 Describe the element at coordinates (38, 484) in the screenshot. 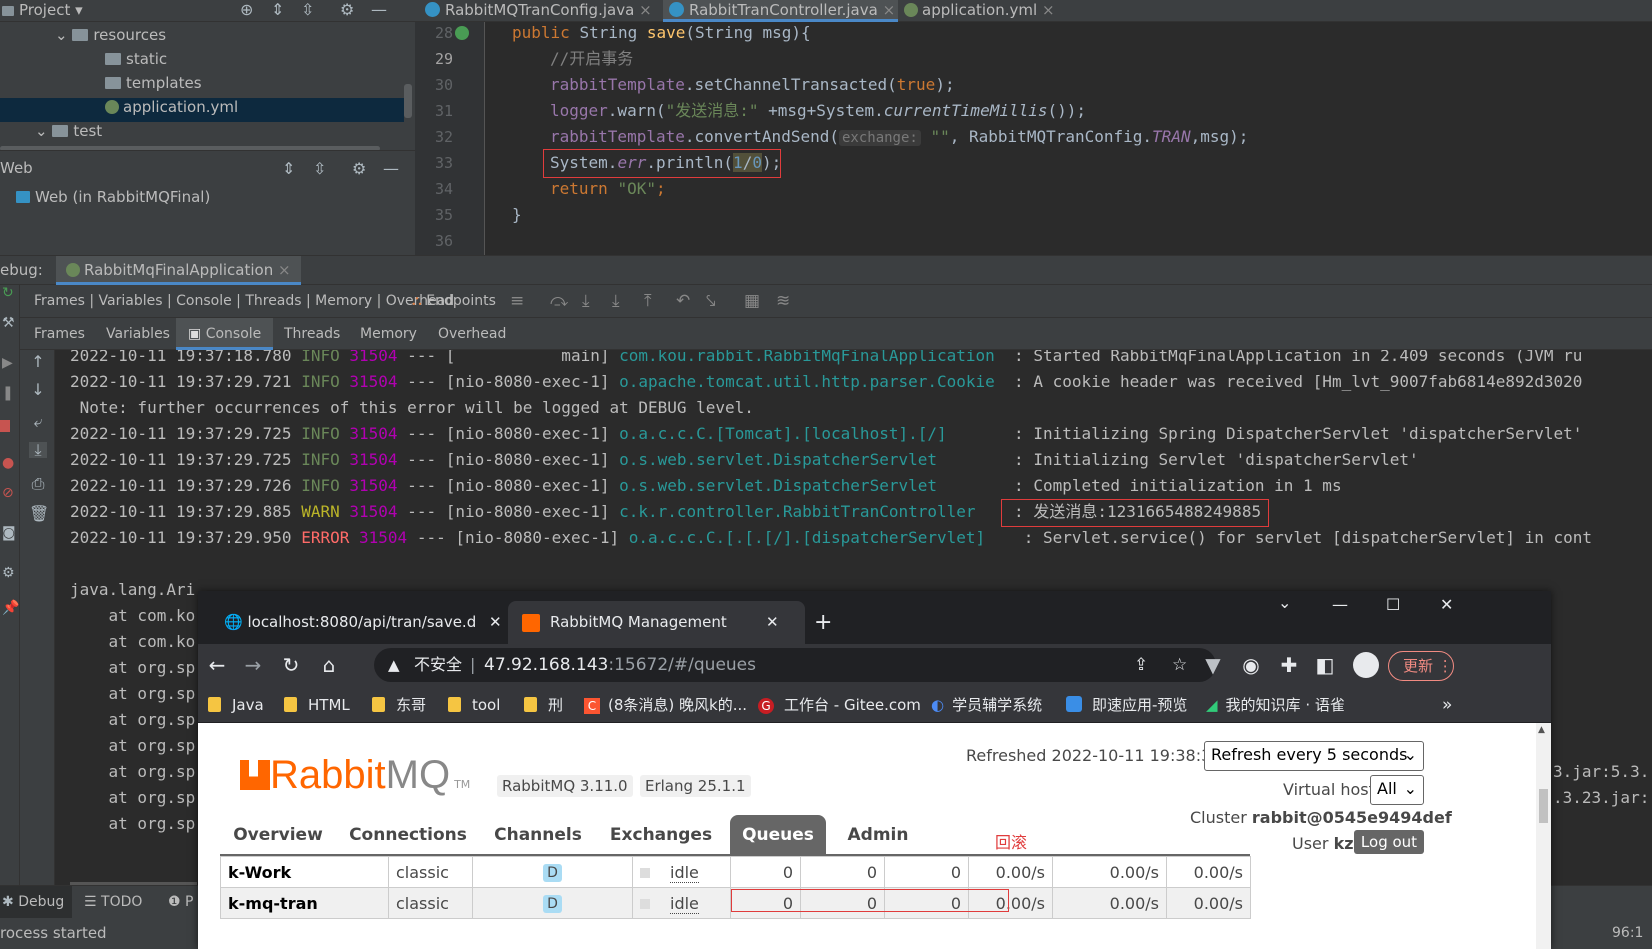

I see `print-icon: ⎙` at that location.